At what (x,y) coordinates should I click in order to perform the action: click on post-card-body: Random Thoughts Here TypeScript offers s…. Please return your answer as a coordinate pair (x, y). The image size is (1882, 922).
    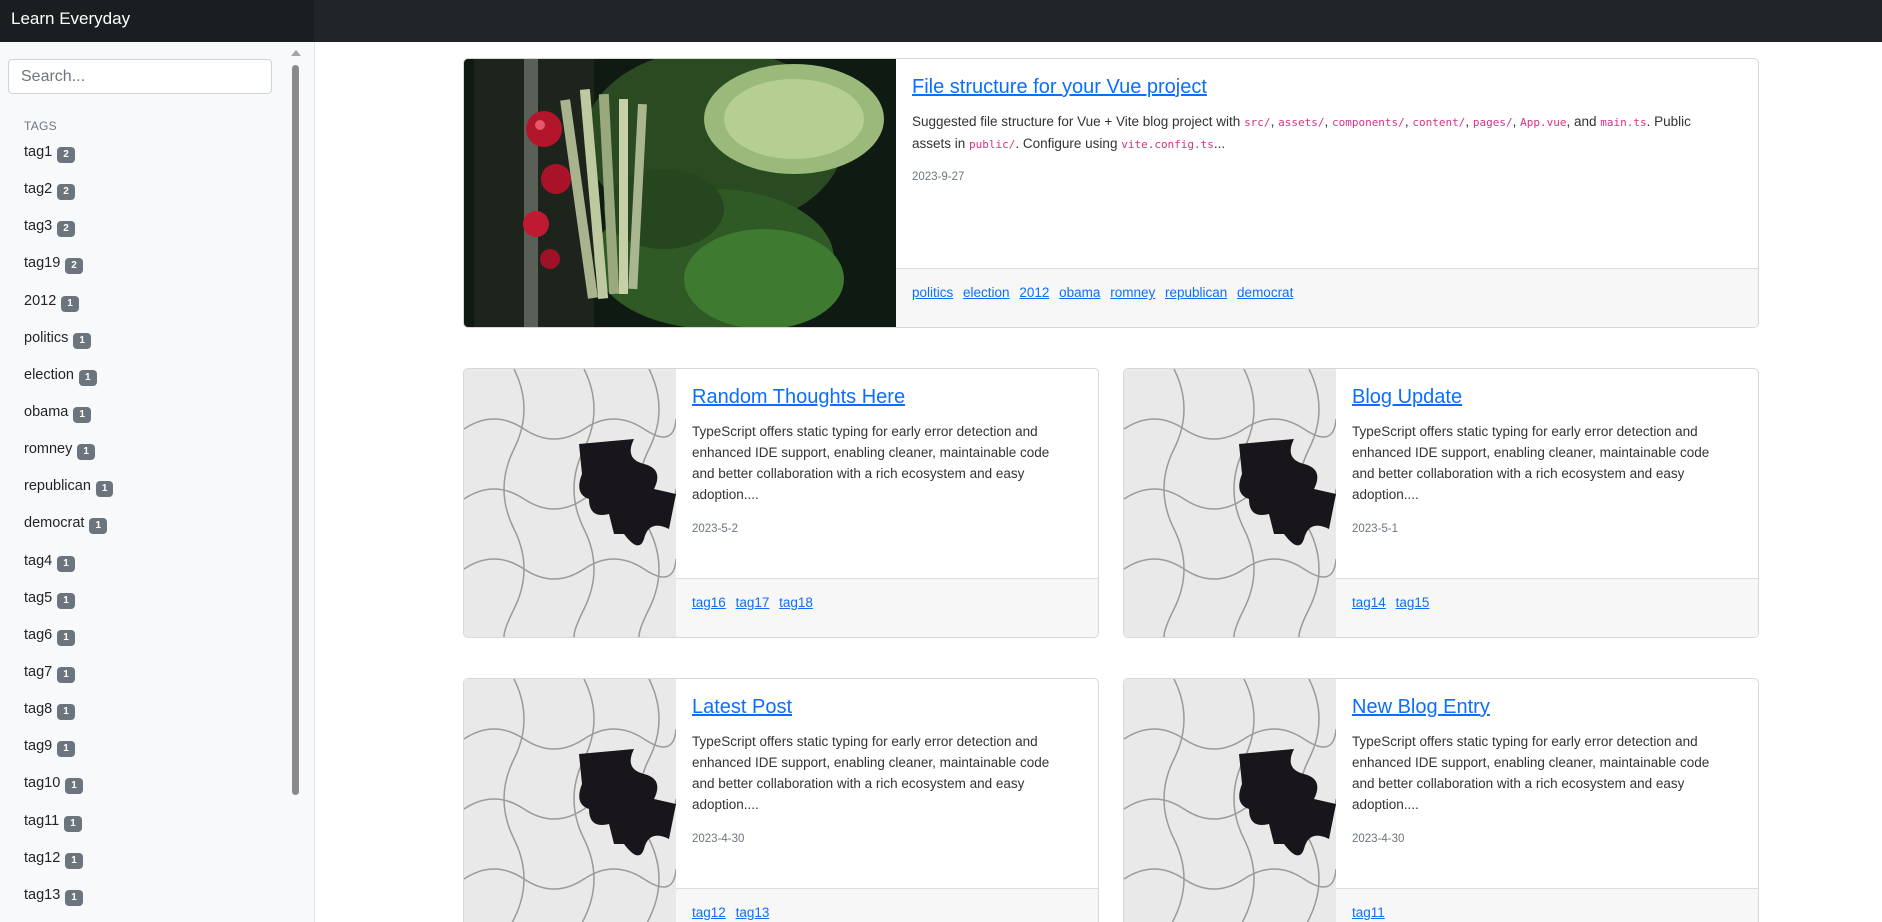
    Looking at the image, I should click on (887, 474).